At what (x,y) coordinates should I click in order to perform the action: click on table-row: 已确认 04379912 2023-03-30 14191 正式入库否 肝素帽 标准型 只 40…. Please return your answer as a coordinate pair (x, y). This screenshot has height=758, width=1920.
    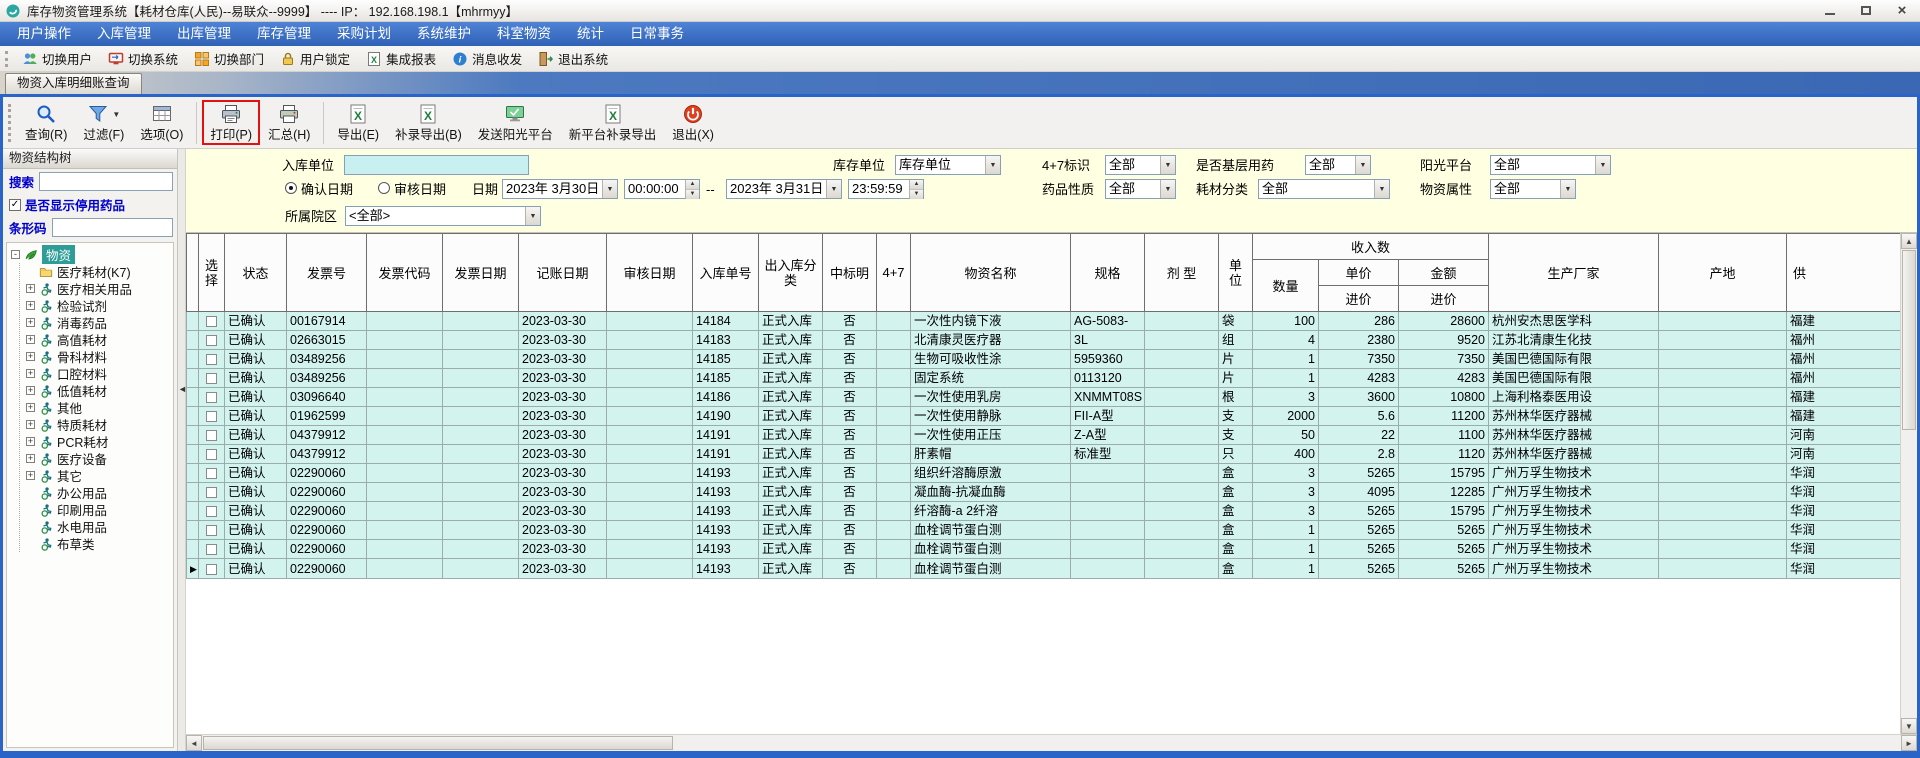
    Looking at the image, I should click on (1043, 454).